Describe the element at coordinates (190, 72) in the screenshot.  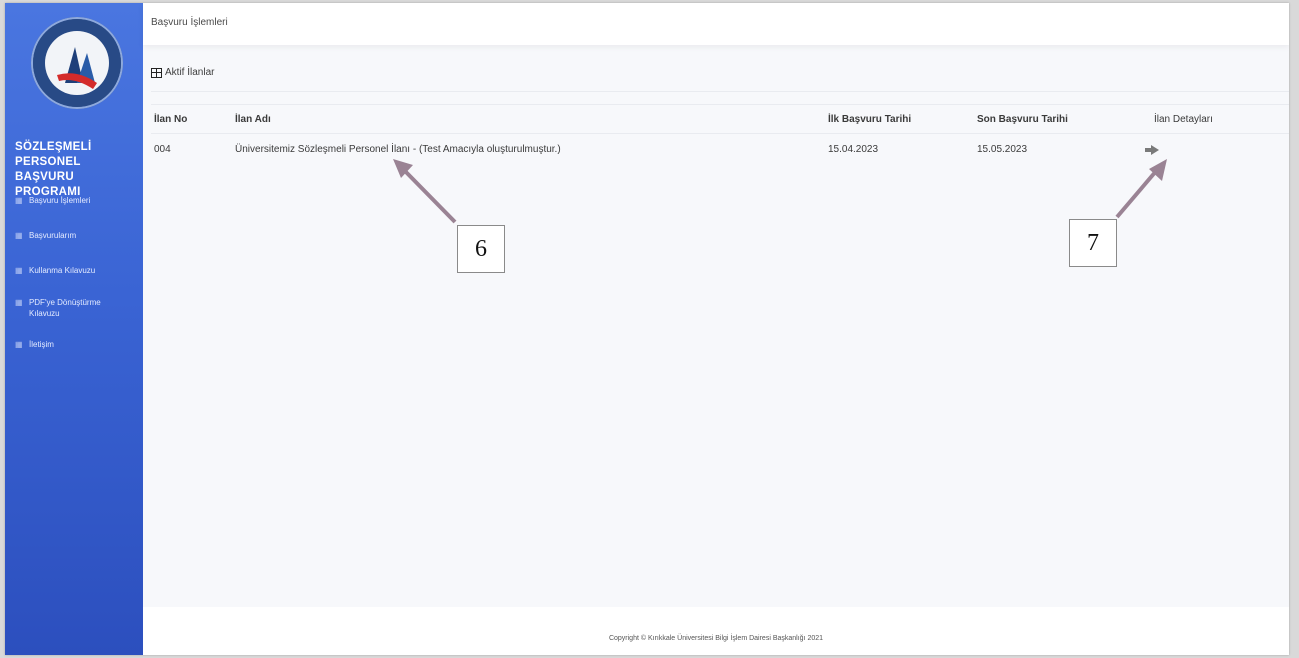
I see `card-title: Aktif İlanlar` at that location.